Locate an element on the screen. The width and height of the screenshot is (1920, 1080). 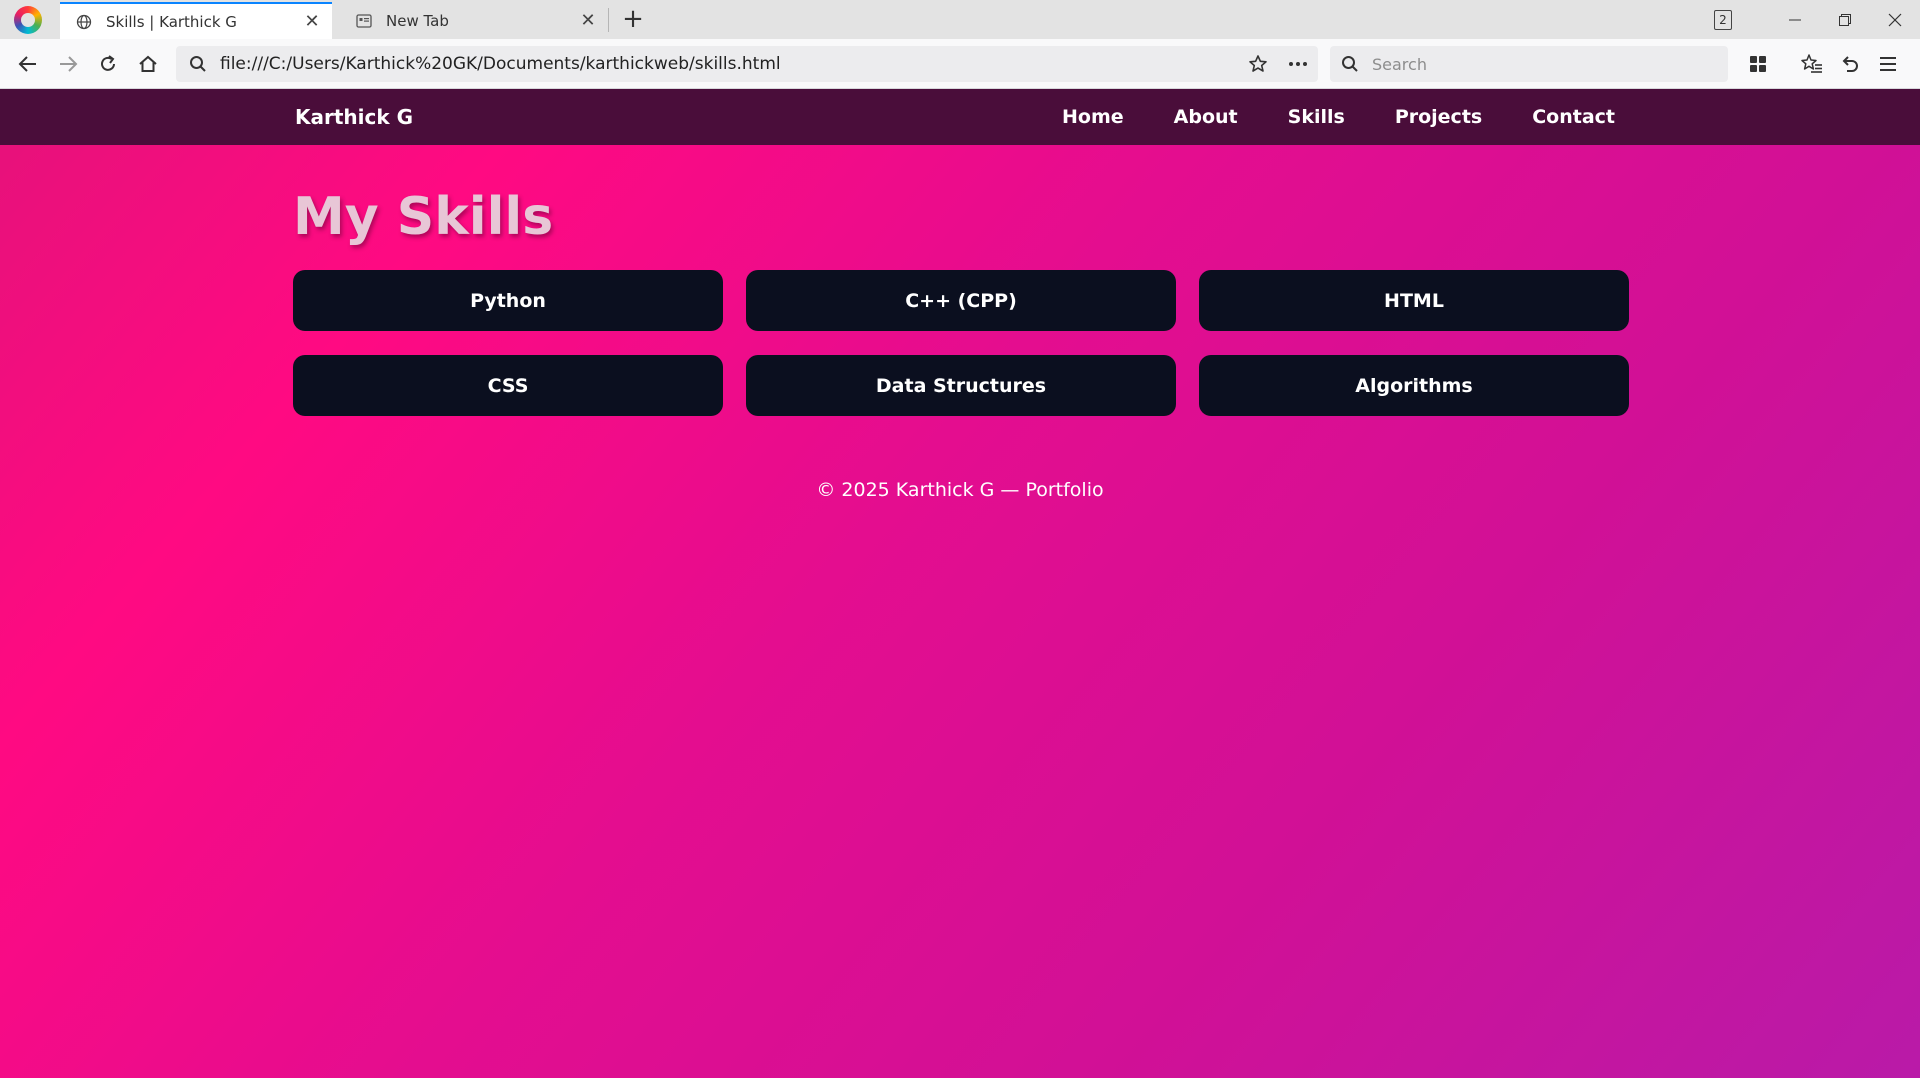
skill-card-html: HTML is located at coordinates (1414, 300).